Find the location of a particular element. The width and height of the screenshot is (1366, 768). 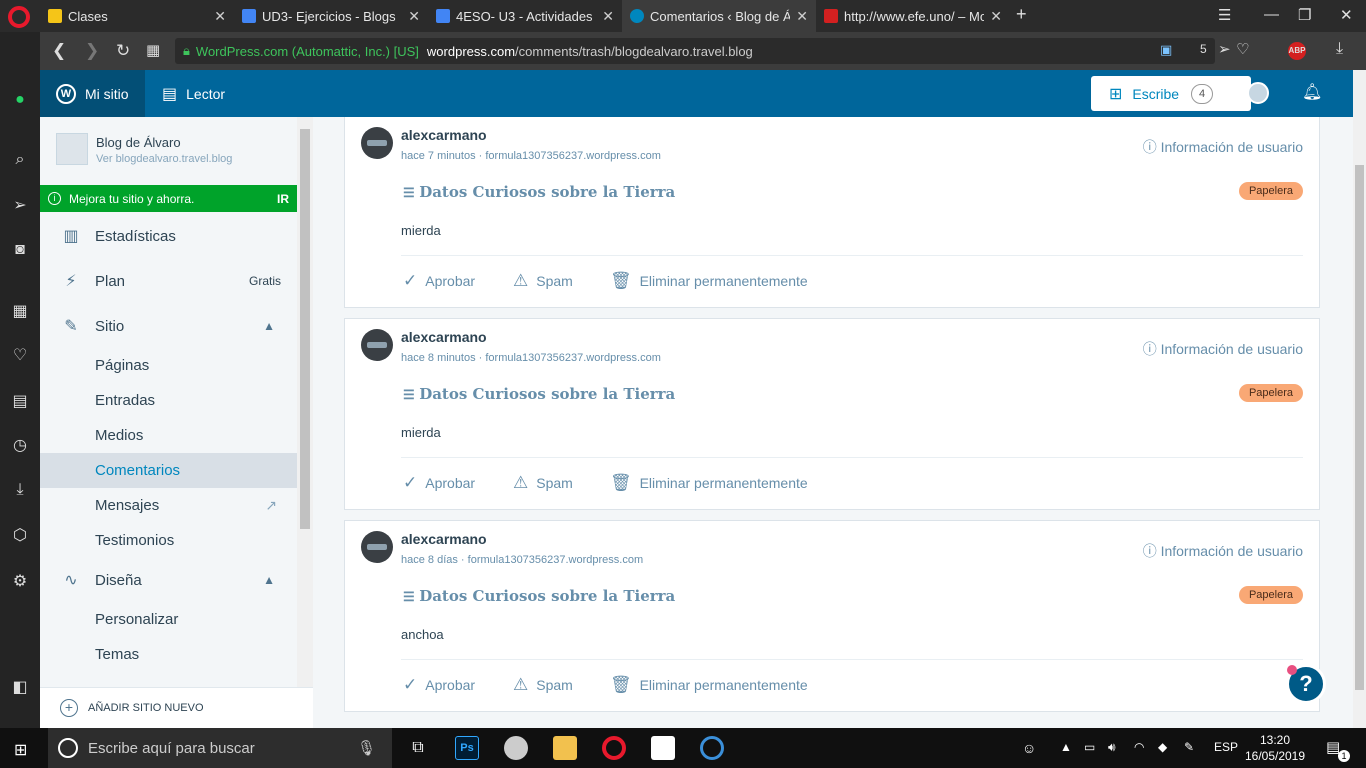

microphone-icon: 🎙︎ is located at coordinates (366, 748).